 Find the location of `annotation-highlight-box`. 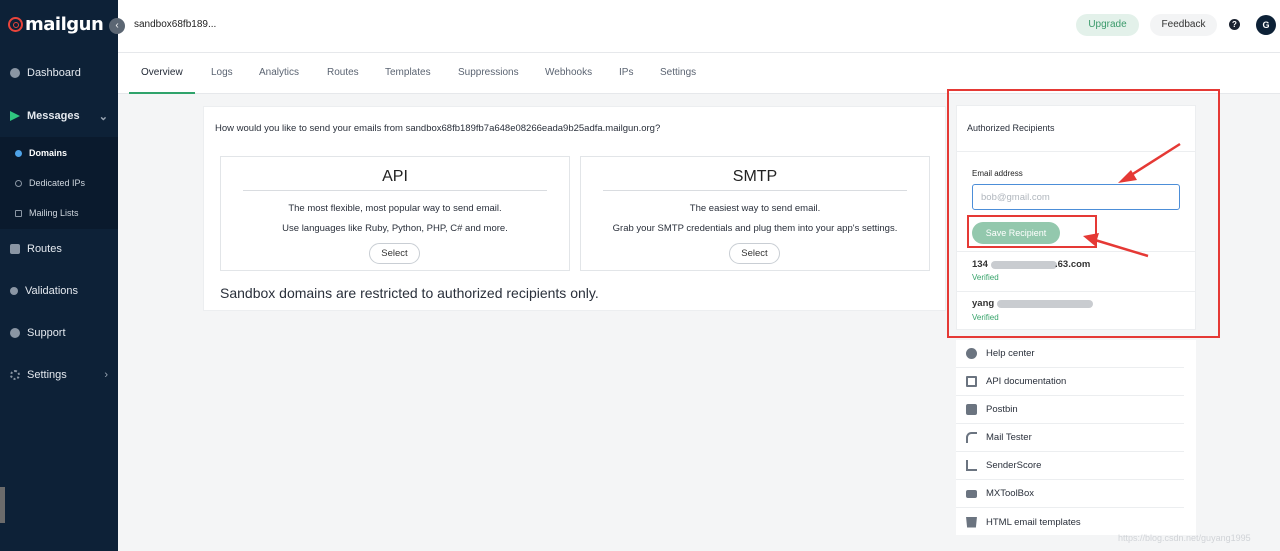

annotation-highlight-box is located at coordinates (1083, 213).